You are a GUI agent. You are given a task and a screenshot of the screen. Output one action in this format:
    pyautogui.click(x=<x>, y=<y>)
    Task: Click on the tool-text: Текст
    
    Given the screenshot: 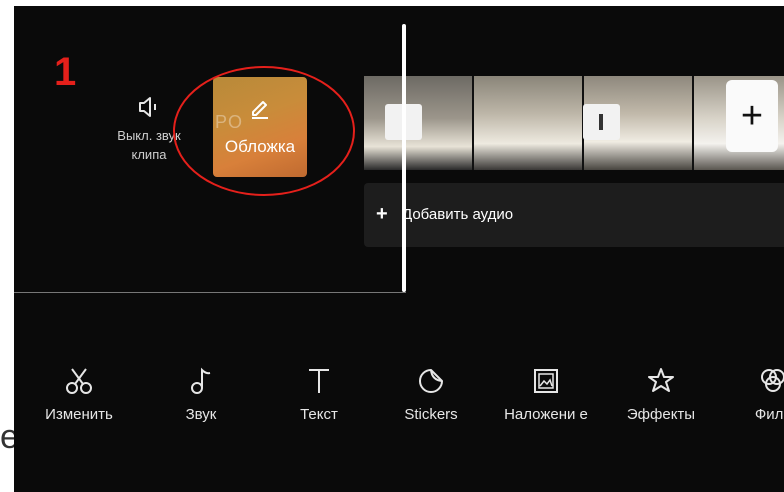 What is the action you would take?
    pyautogui.click(x=319, y=396)
    